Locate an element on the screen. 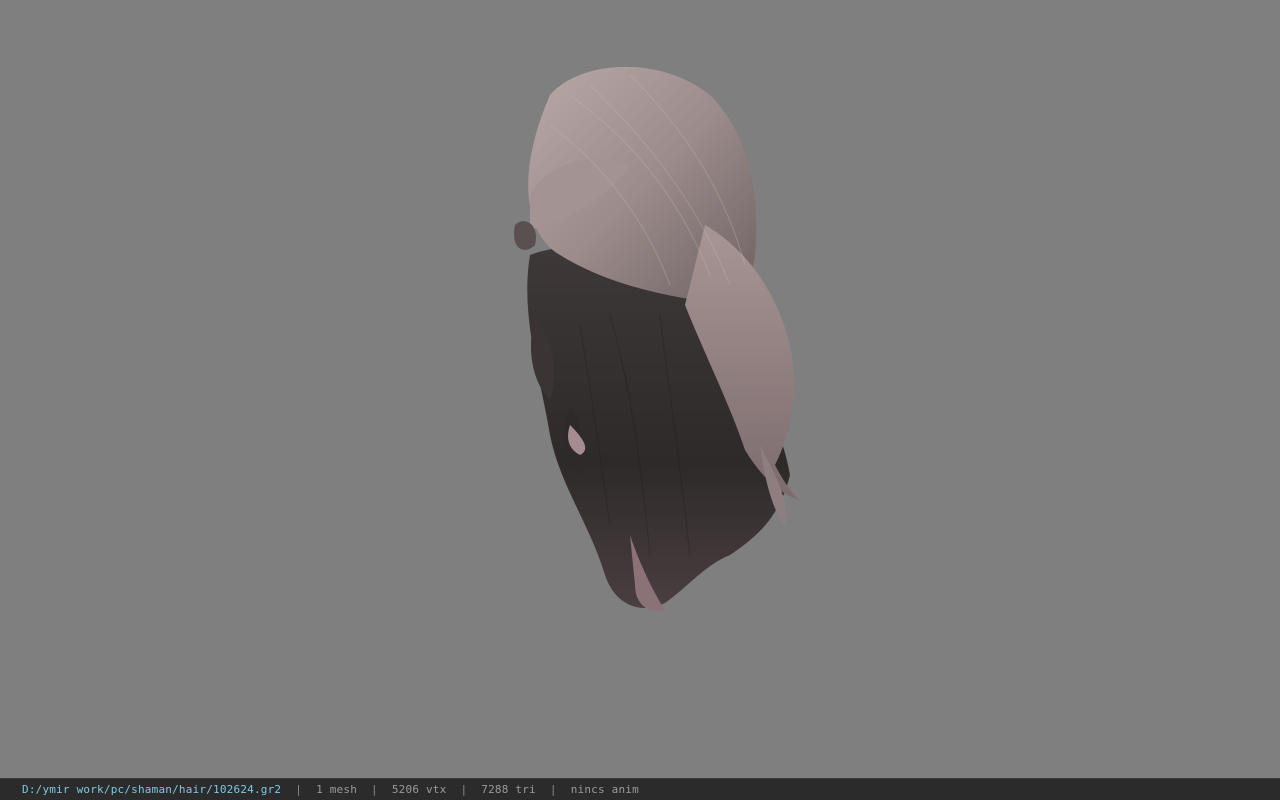  file-path: D:/ymir work/pc/shaman/hair/102624.gr2 is located at coordinates (152, 789).